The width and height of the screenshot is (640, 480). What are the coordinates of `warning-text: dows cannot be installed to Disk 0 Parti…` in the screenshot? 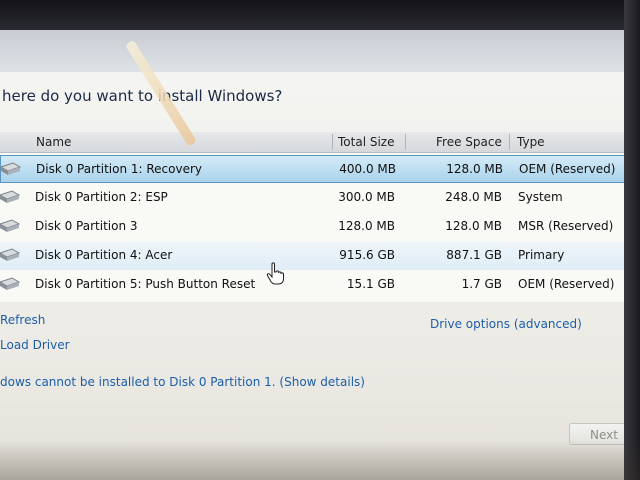 It's located at (138, 382).